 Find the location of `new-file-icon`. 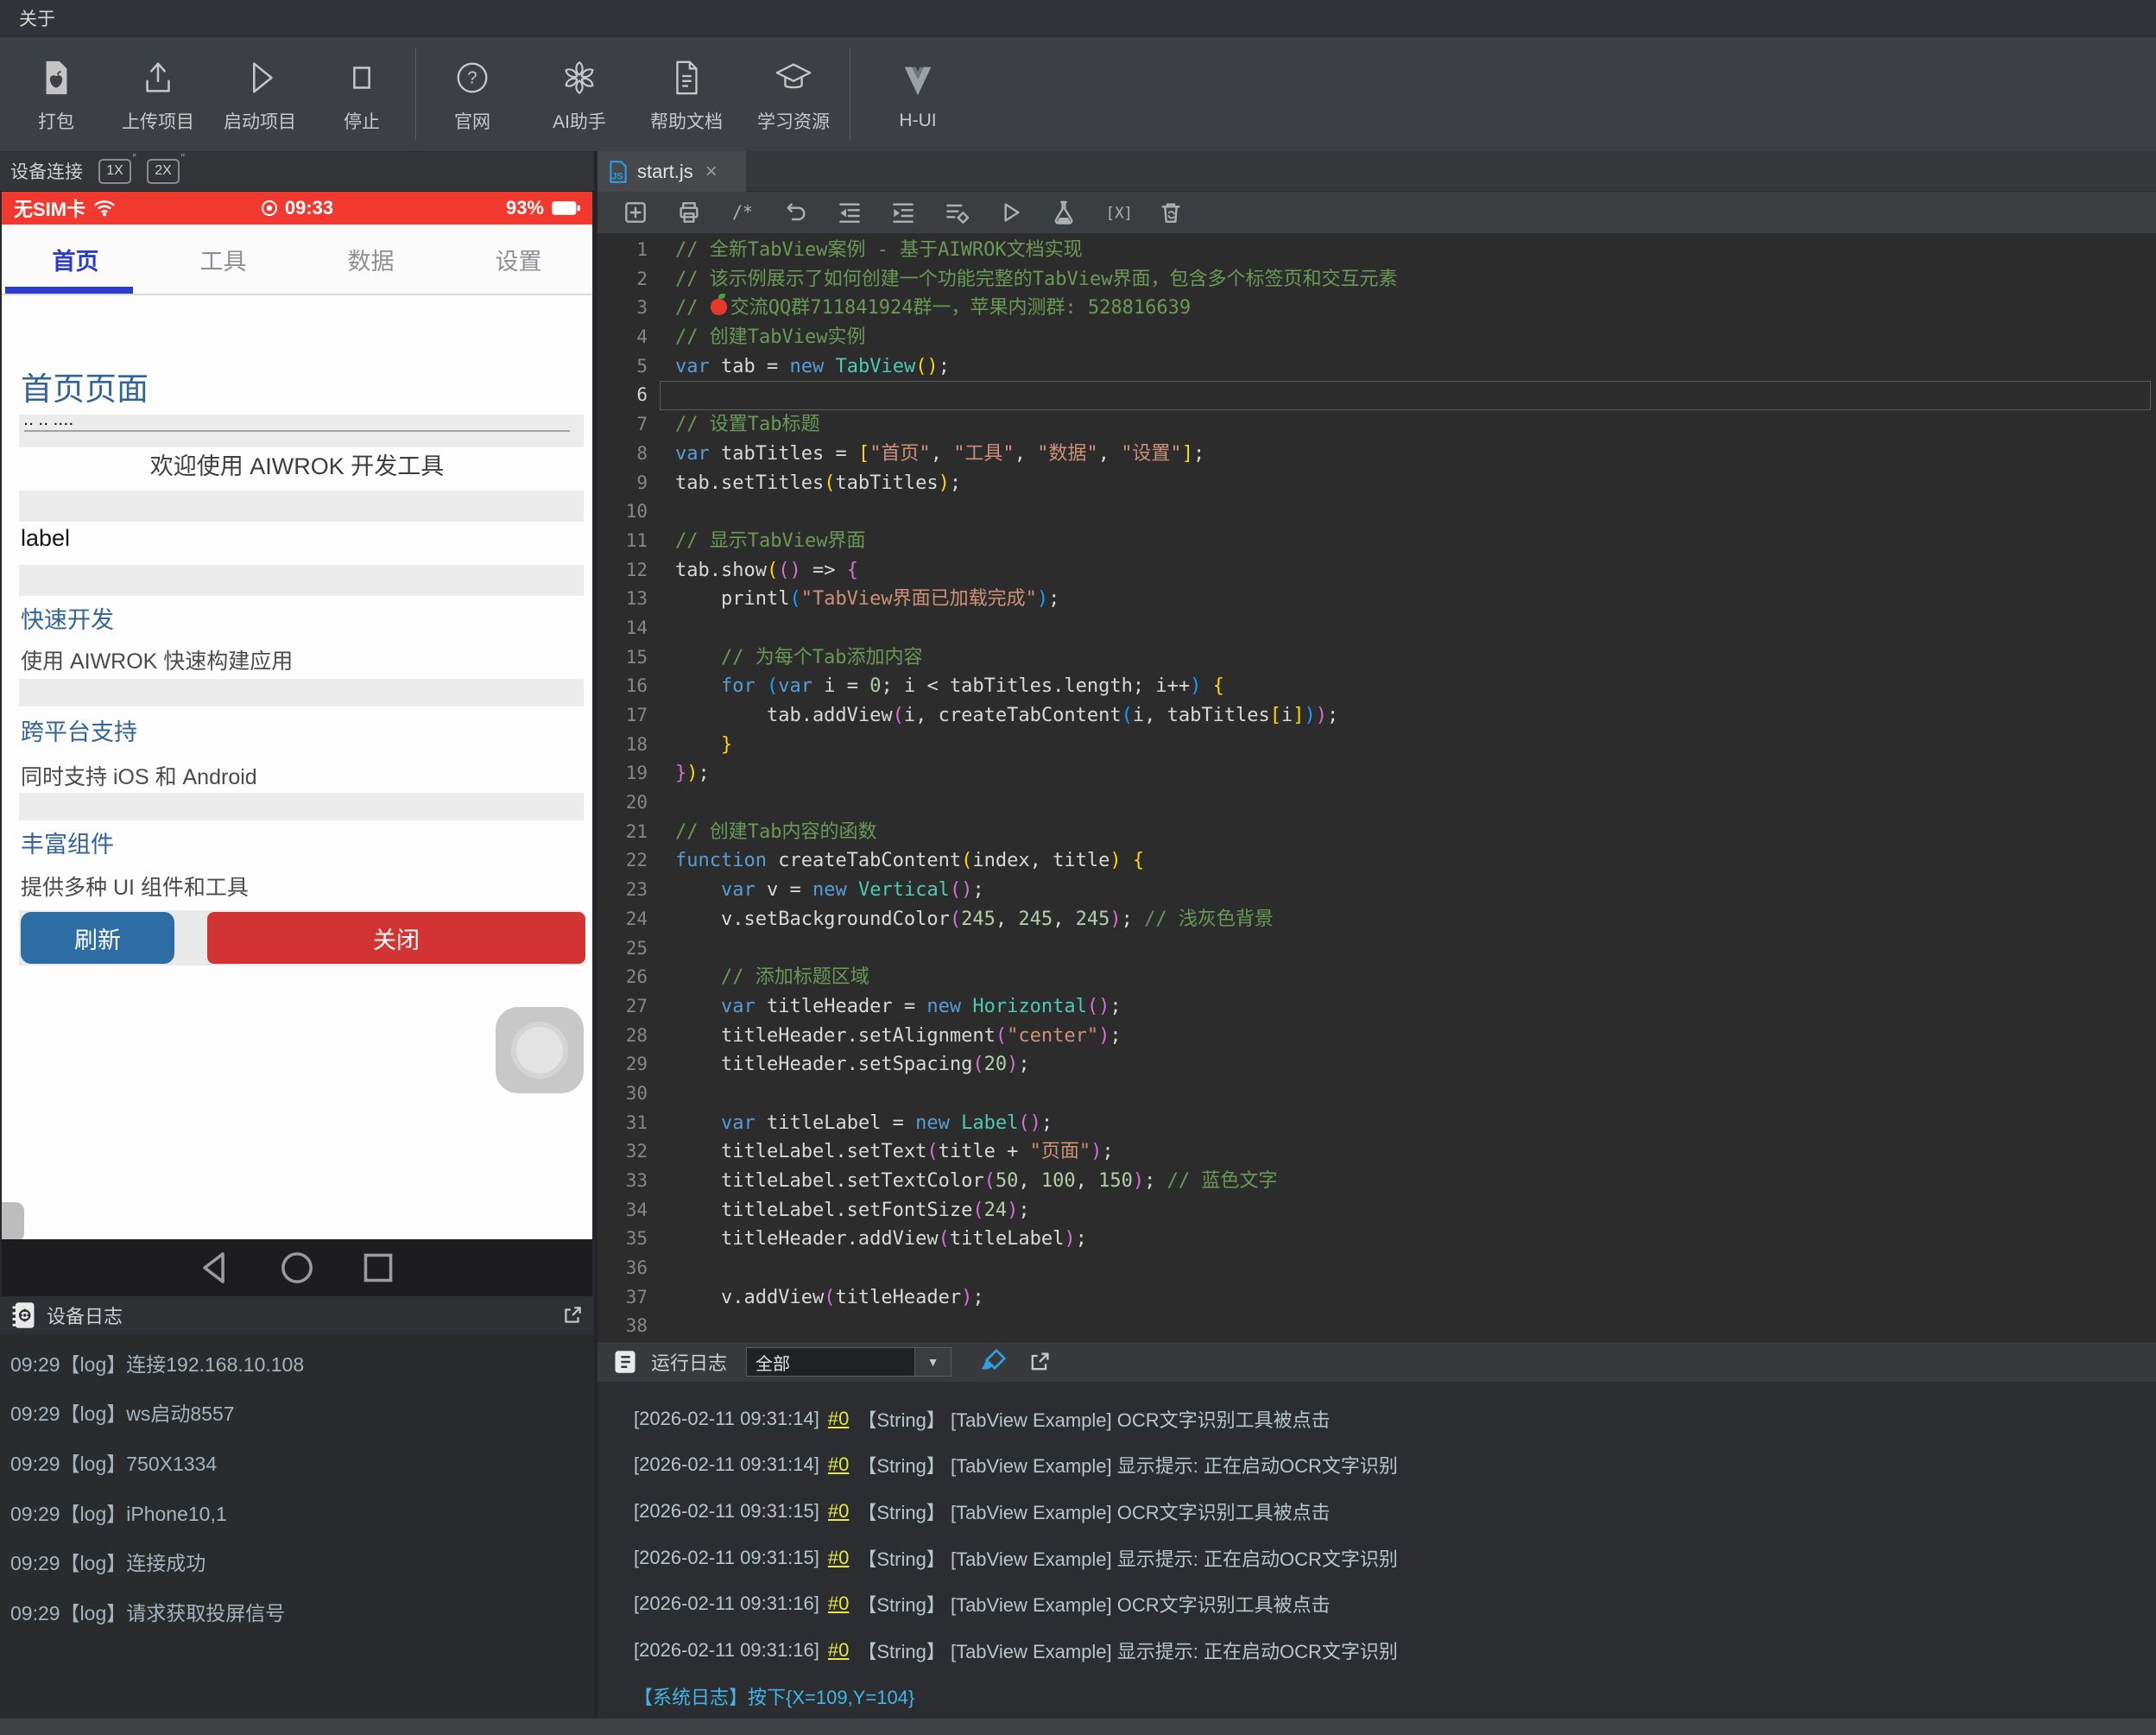

new-file-icon is located at coordinates (636, 212).